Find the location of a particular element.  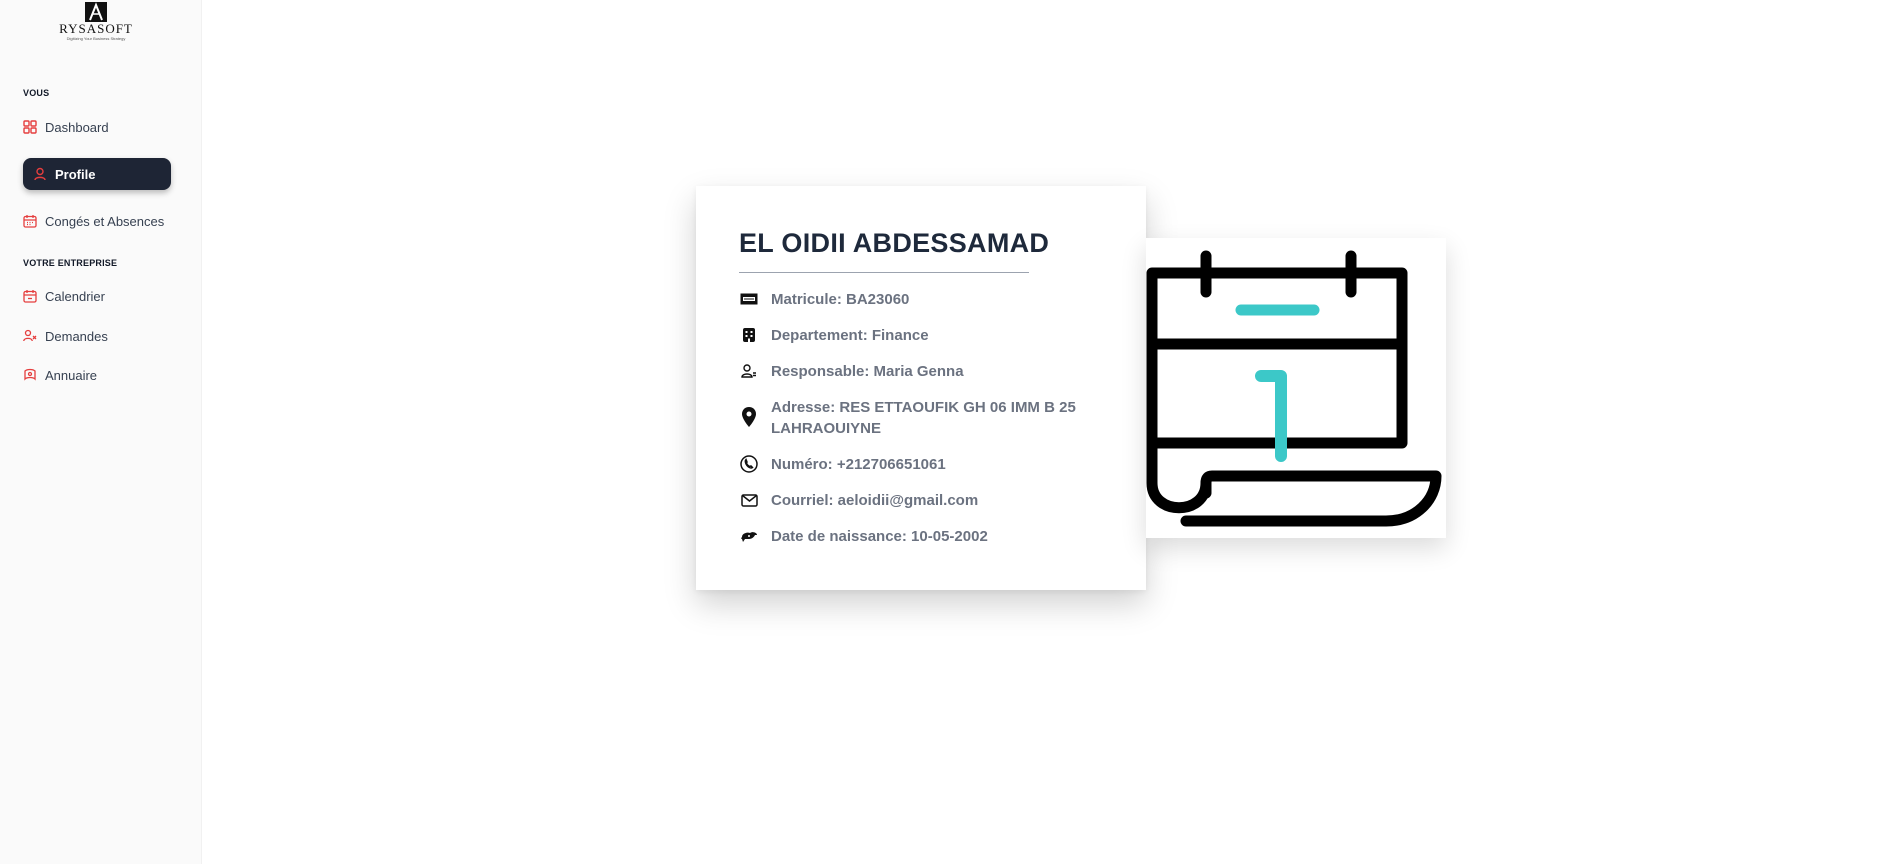

building-icon is located at coordinates (749, 335).